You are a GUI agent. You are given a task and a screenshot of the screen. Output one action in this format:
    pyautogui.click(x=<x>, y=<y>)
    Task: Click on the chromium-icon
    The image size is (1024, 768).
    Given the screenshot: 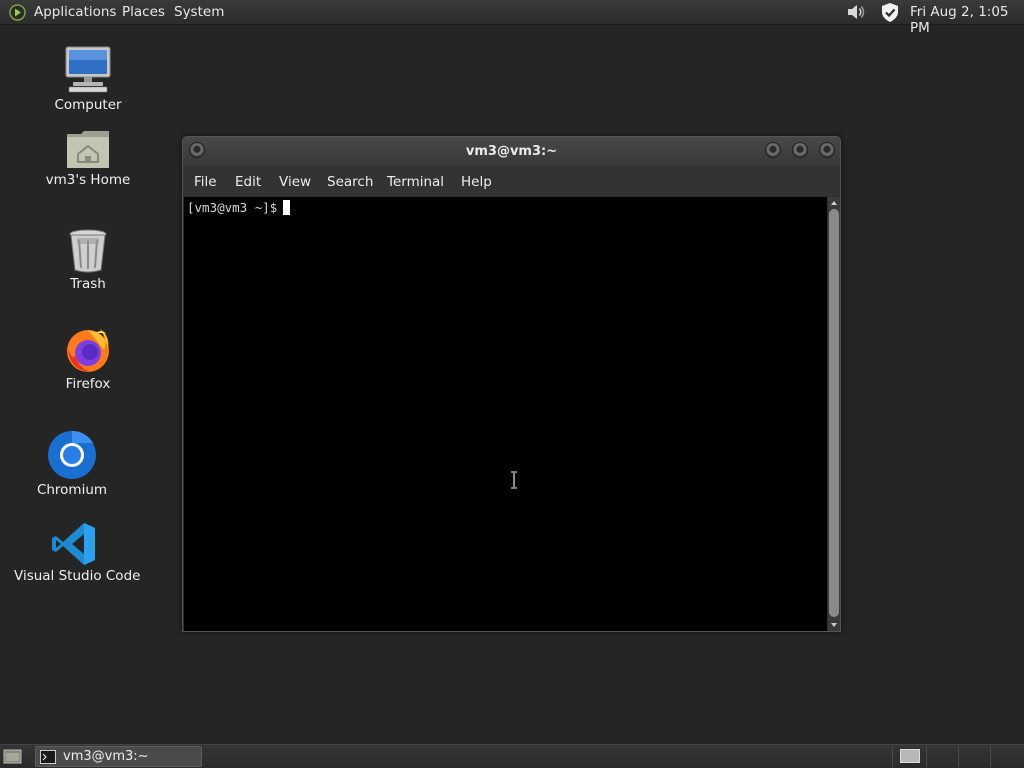 What is the action you would take?
    pyautogui.click(x=72, y=454)
    